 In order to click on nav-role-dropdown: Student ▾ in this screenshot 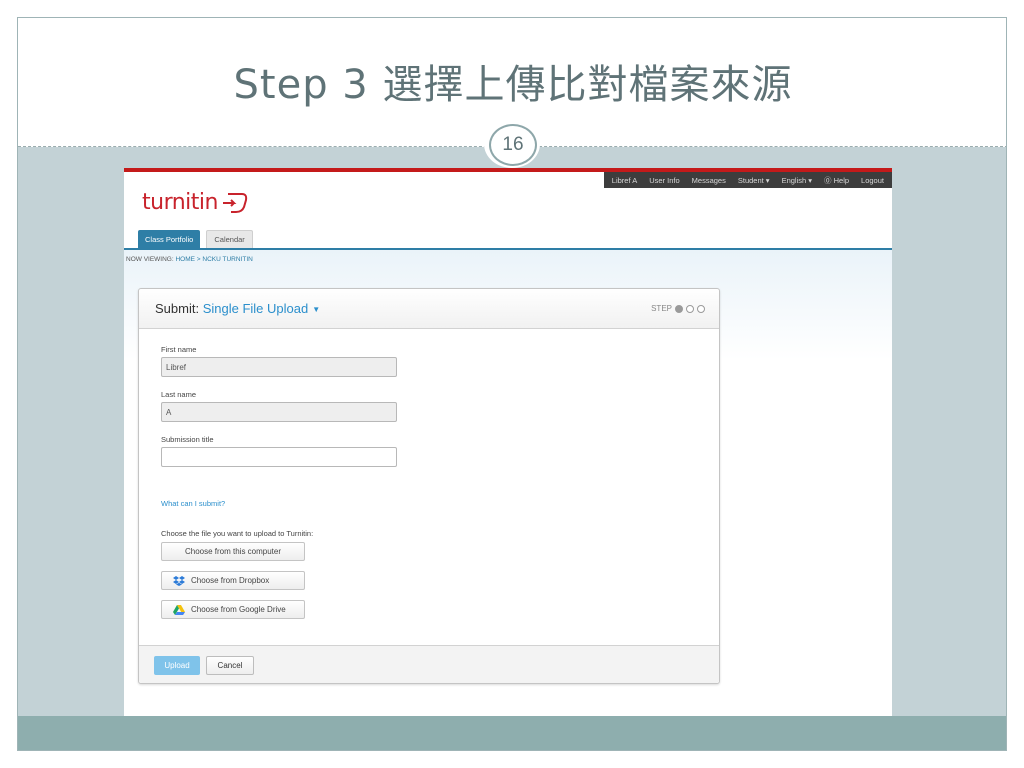, I will do `click(754, 180)`.